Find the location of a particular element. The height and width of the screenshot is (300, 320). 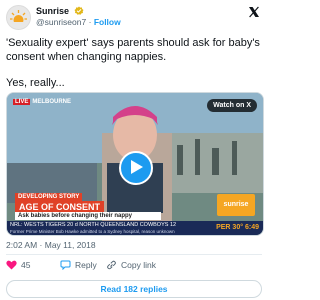

heart-icon is located at coordinates (11, 265).